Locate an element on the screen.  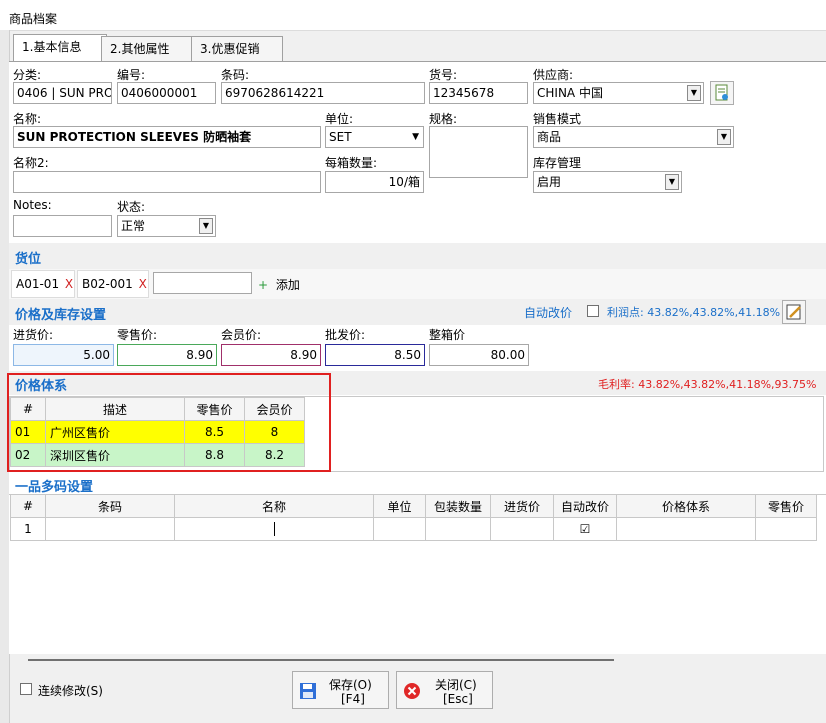
save-icon is located at coordinates (308, 691).